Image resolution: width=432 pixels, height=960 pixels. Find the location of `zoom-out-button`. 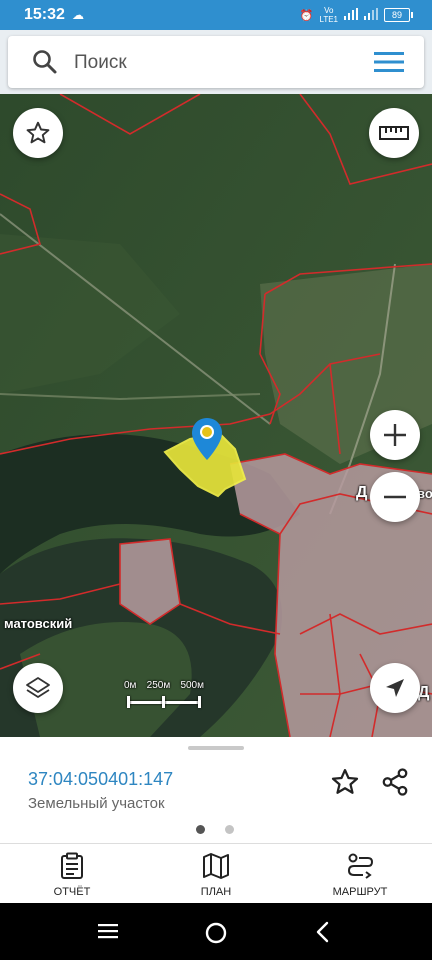

zoom-out-button is located at coordinates (395, 497).